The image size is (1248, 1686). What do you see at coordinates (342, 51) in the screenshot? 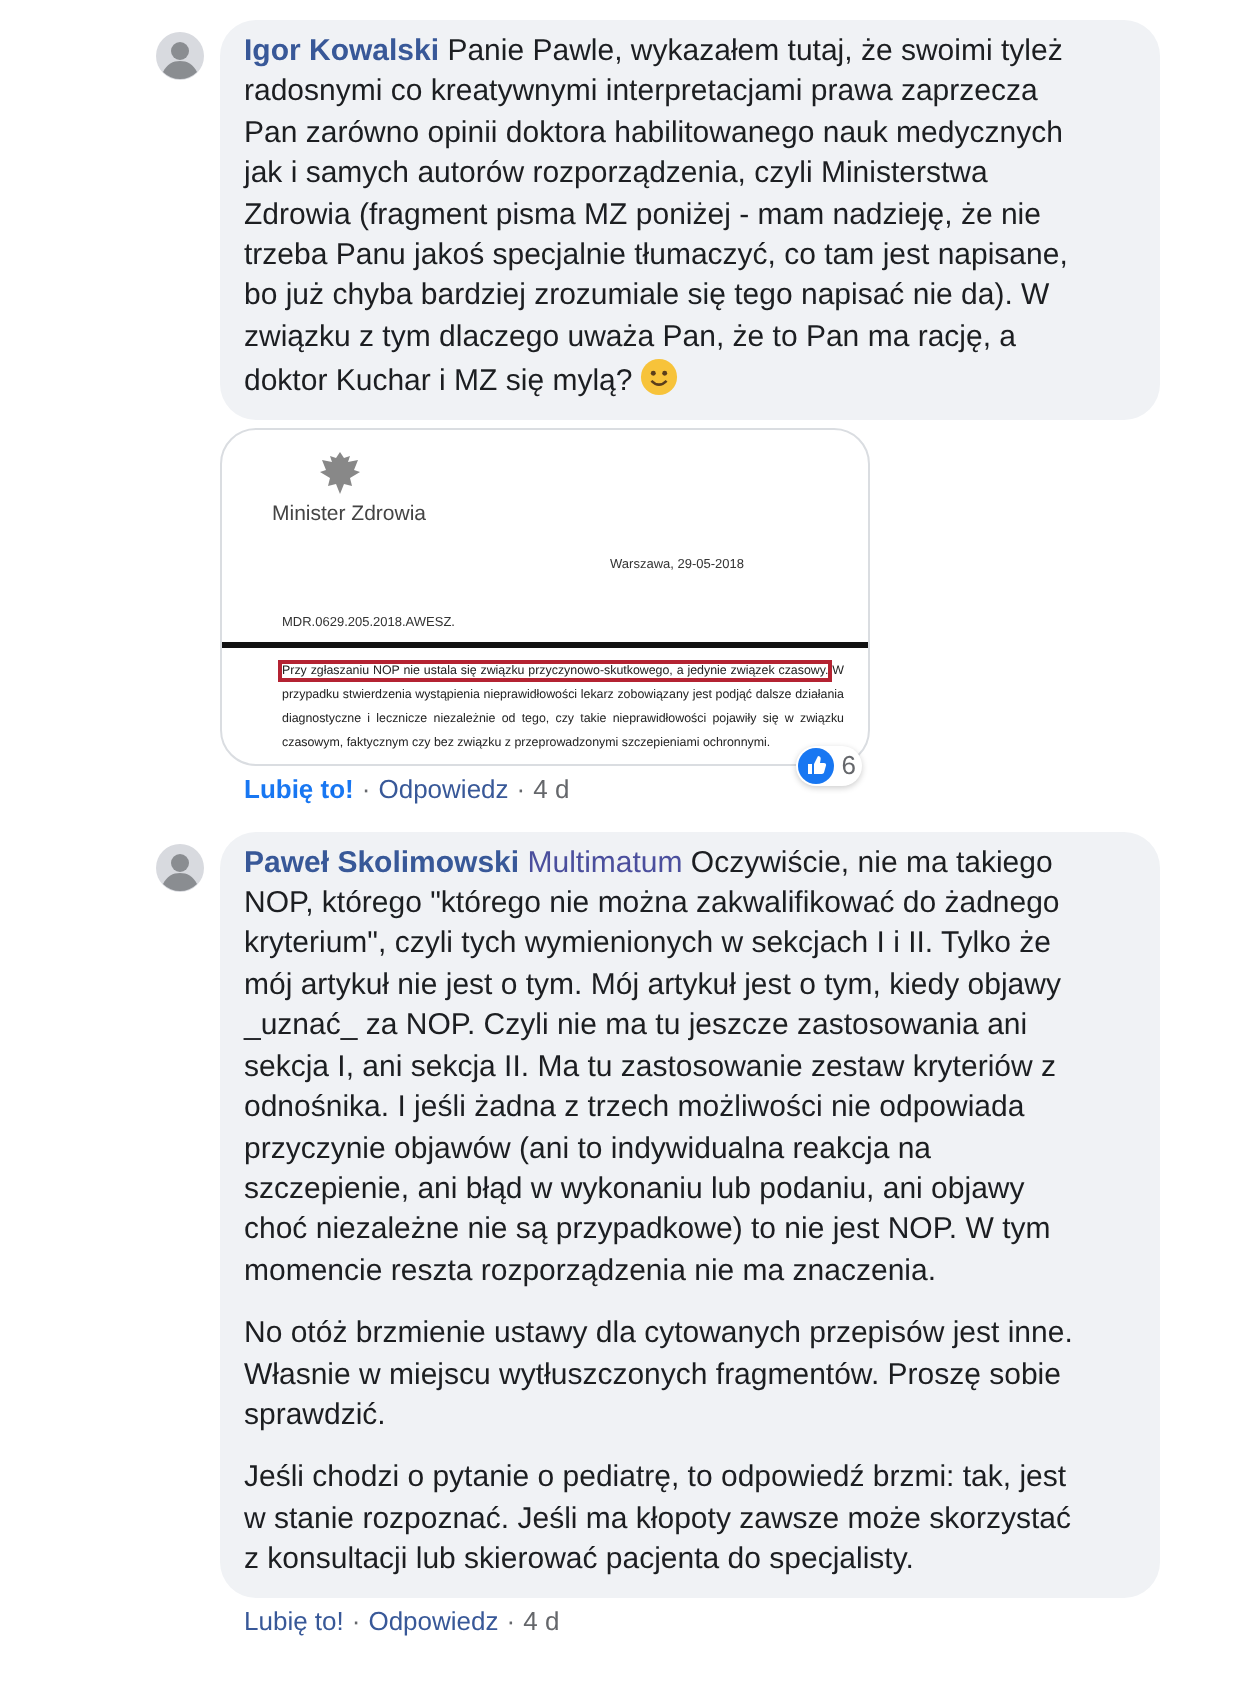
I see `author-name: Igor Kowalski` at bounding box center [342, 51].